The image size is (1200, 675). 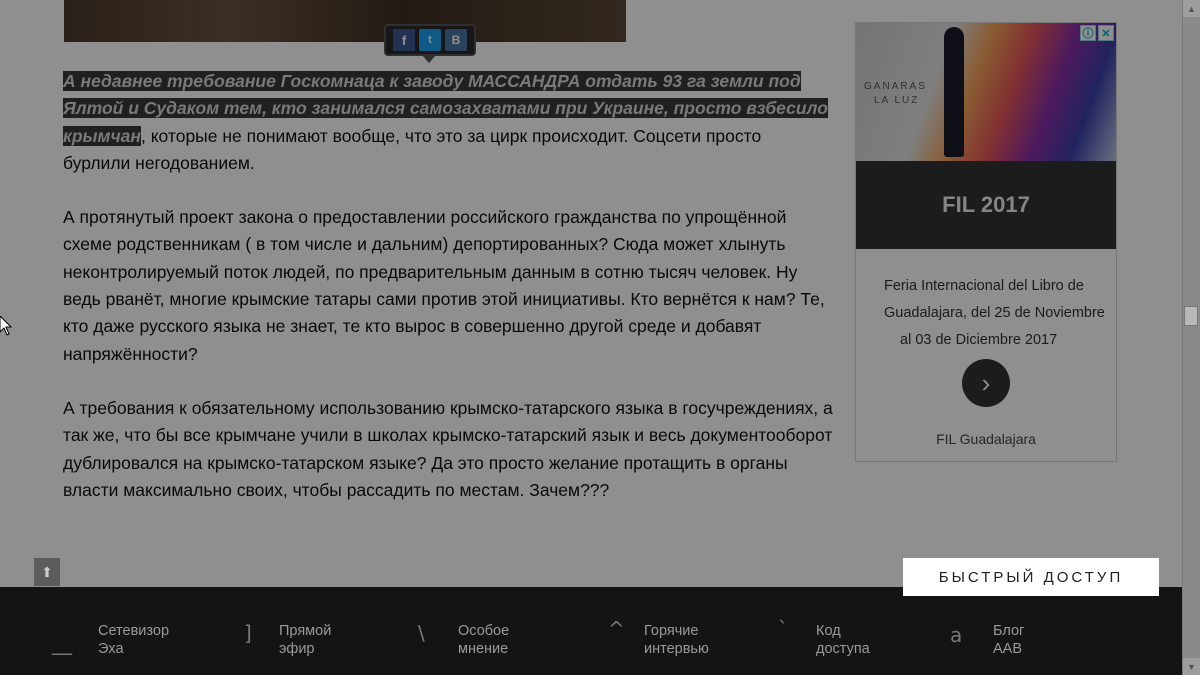 I want to click on nav-item-interview: ^ Горячие интервью, so click(x=683, y=631).